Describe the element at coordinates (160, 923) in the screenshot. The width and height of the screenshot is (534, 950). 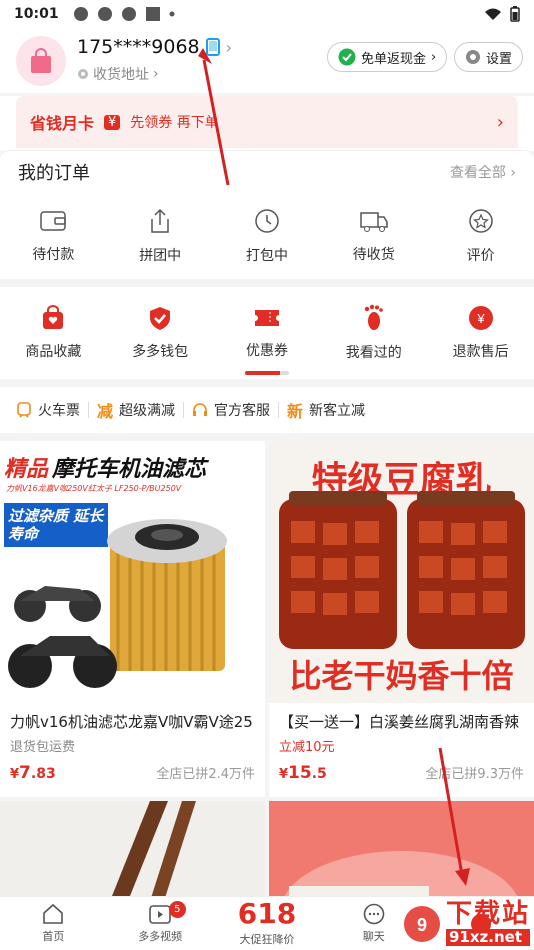
I see `nav-video: 多多视频 5` at that location.